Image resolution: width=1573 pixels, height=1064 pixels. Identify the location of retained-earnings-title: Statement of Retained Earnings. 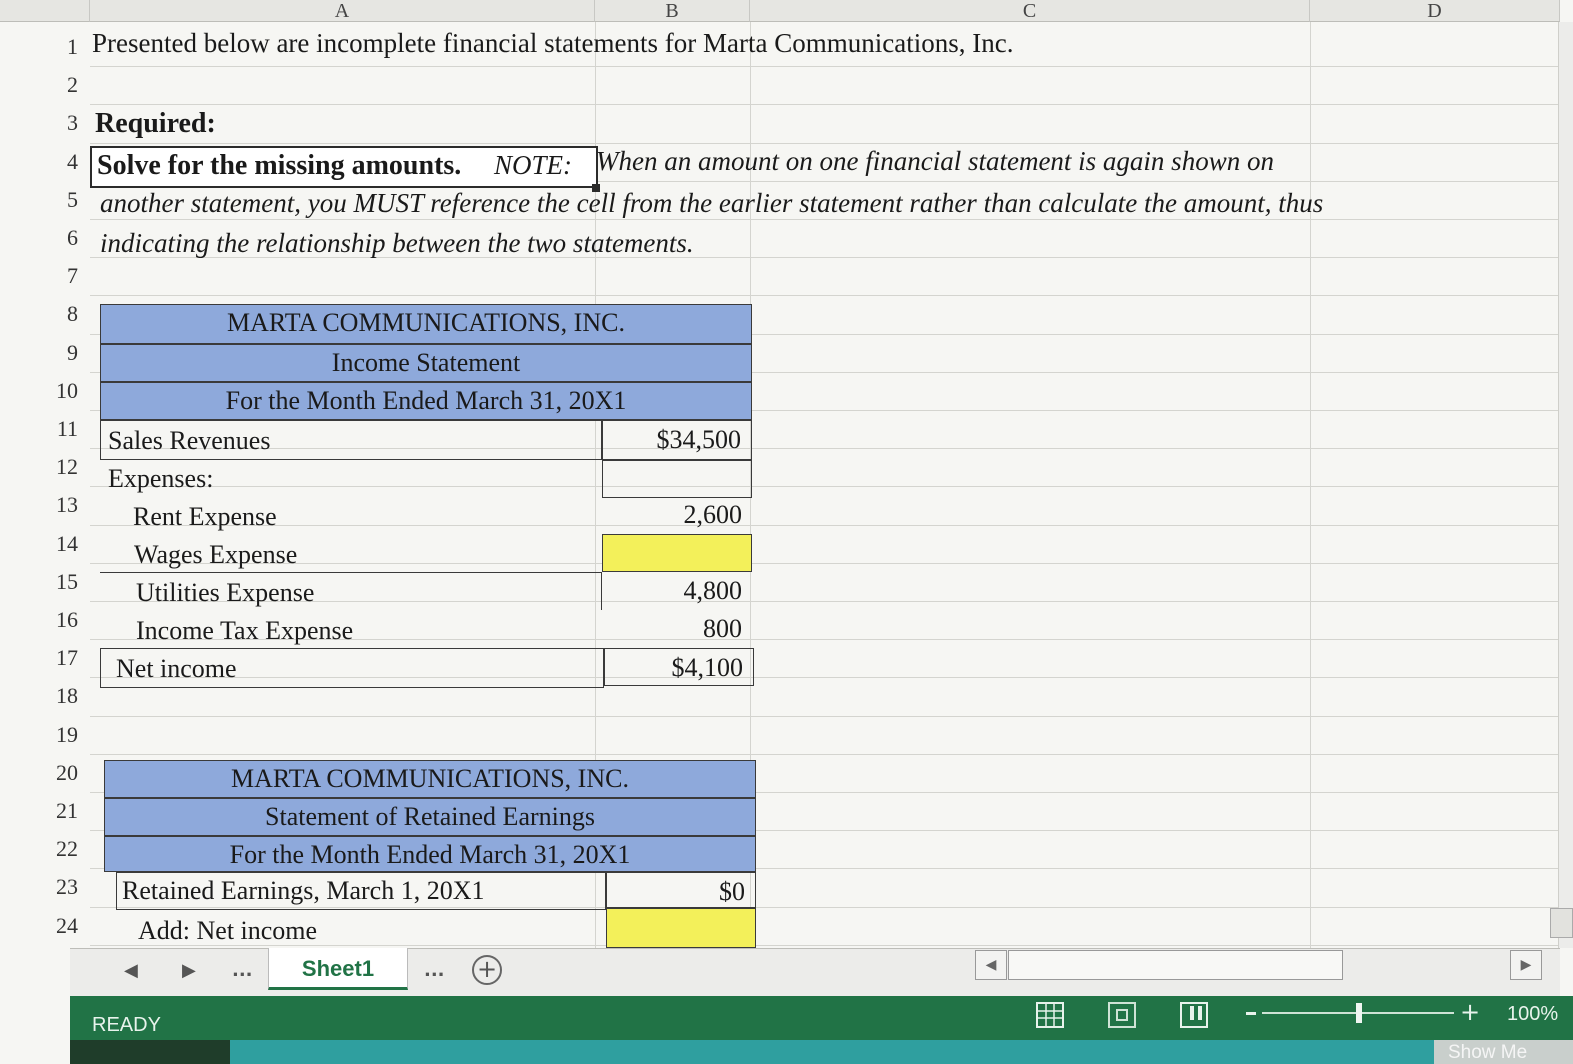
(430, 817).